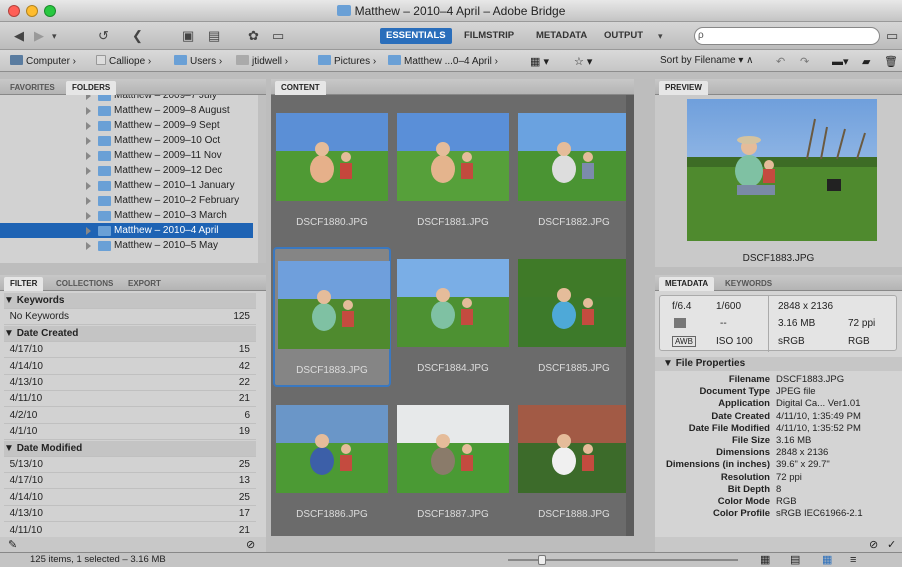 This screenshot has height=567, width=902. What do you see at coordinates (130, 448) in the screenshot?
I see `filter-section-date-modified: ▼ Date Modified` at bounding box center [130, 448].